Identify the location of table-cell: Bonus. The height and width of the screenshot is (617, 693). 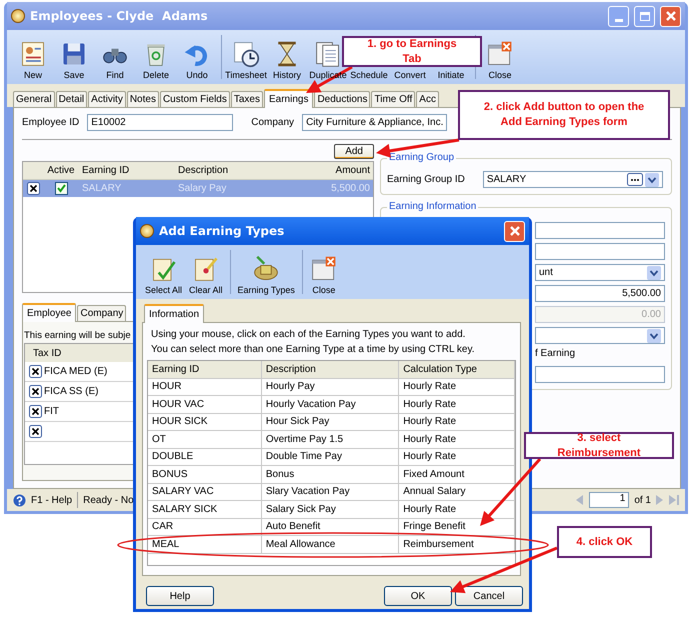
(331, 474).